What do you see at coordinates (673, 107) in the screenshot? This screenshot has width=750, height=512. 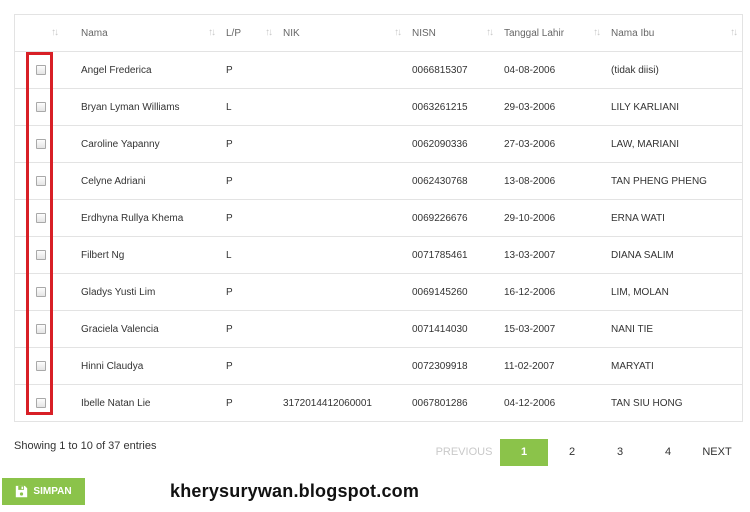 I see `cell-nama-ibu: LILY KARLIANI` at bounding box center [673, 107].